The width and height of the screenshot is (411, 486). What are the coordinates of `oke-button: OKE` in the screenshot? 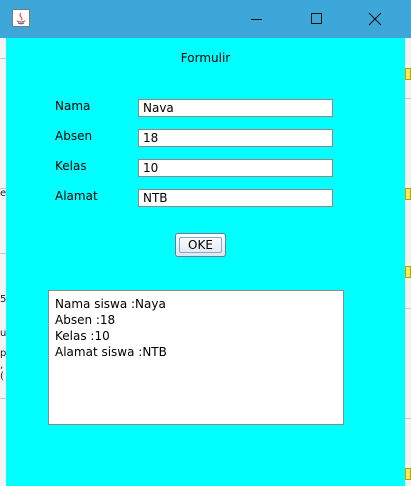 It's located at (200, 245).